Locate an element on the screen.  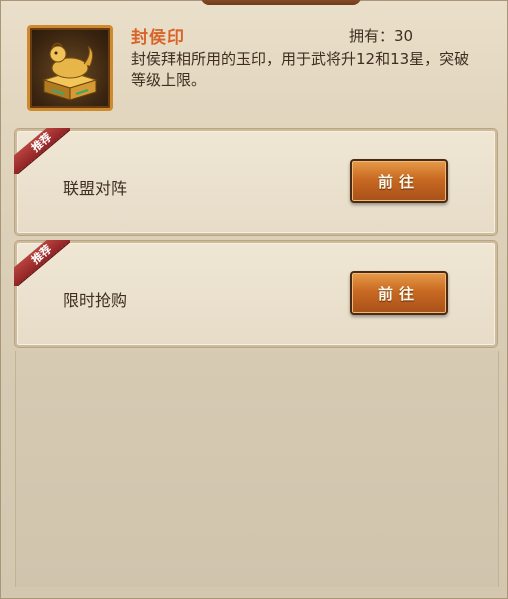
item-description: 封侯拜相所用的玉印，用于武将升12和13星，突破等级上限。 is located at coordinates (300, 69).